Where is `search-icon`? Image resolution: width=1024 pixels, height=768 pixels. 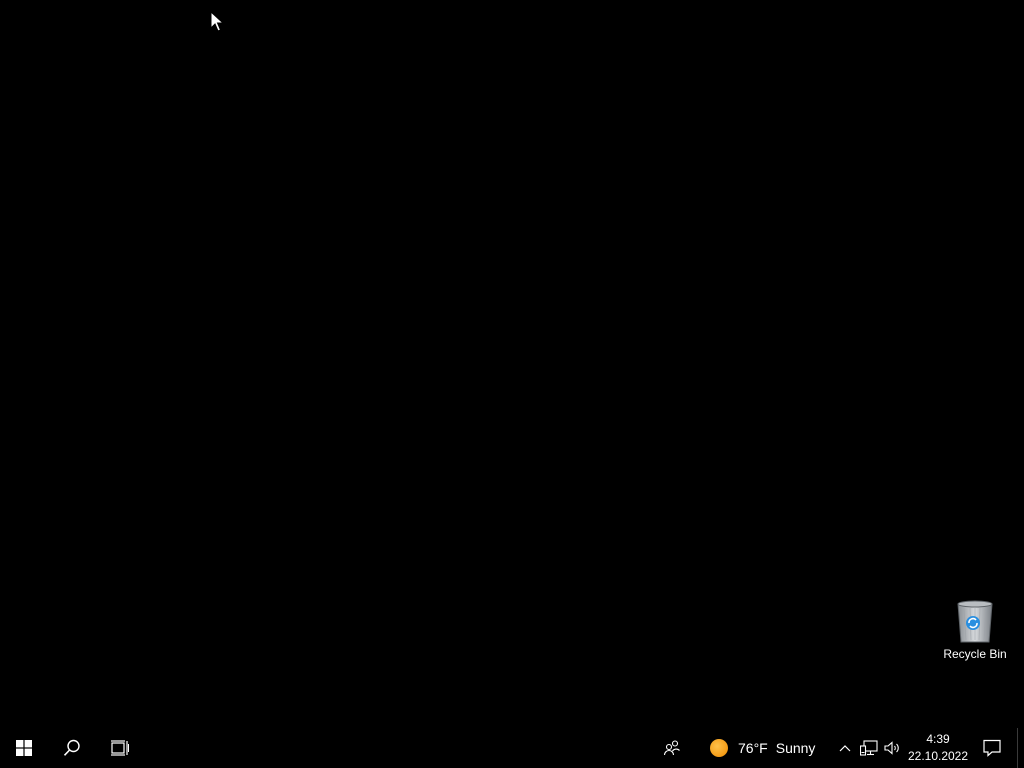 search-icon is located at coordinates (71, 747).